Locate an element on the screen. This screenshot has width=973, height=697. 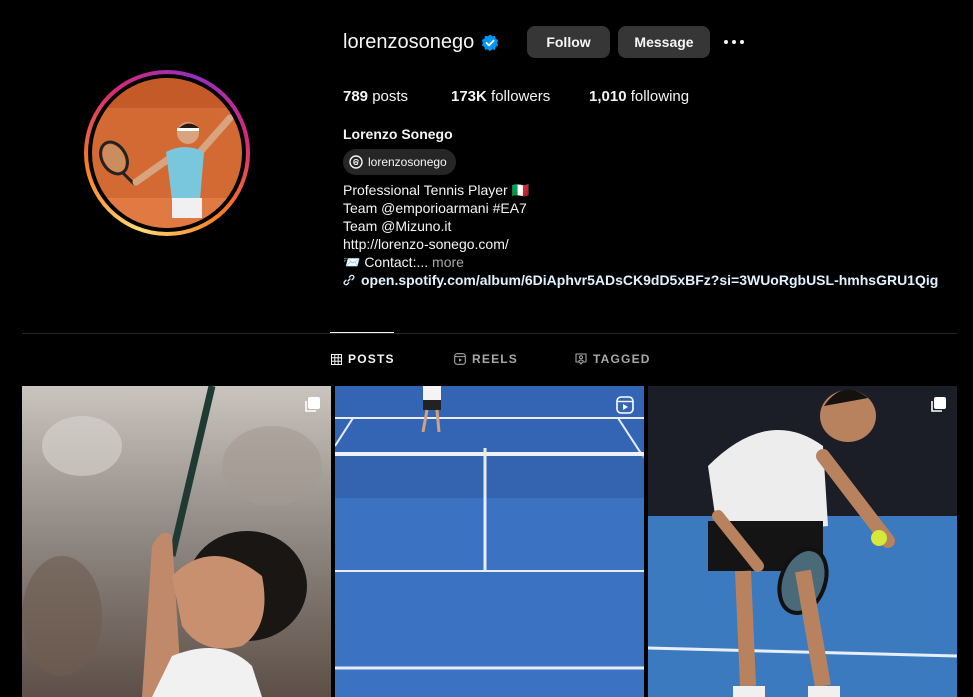
tabs-divider is located at coordinates (489, 333).